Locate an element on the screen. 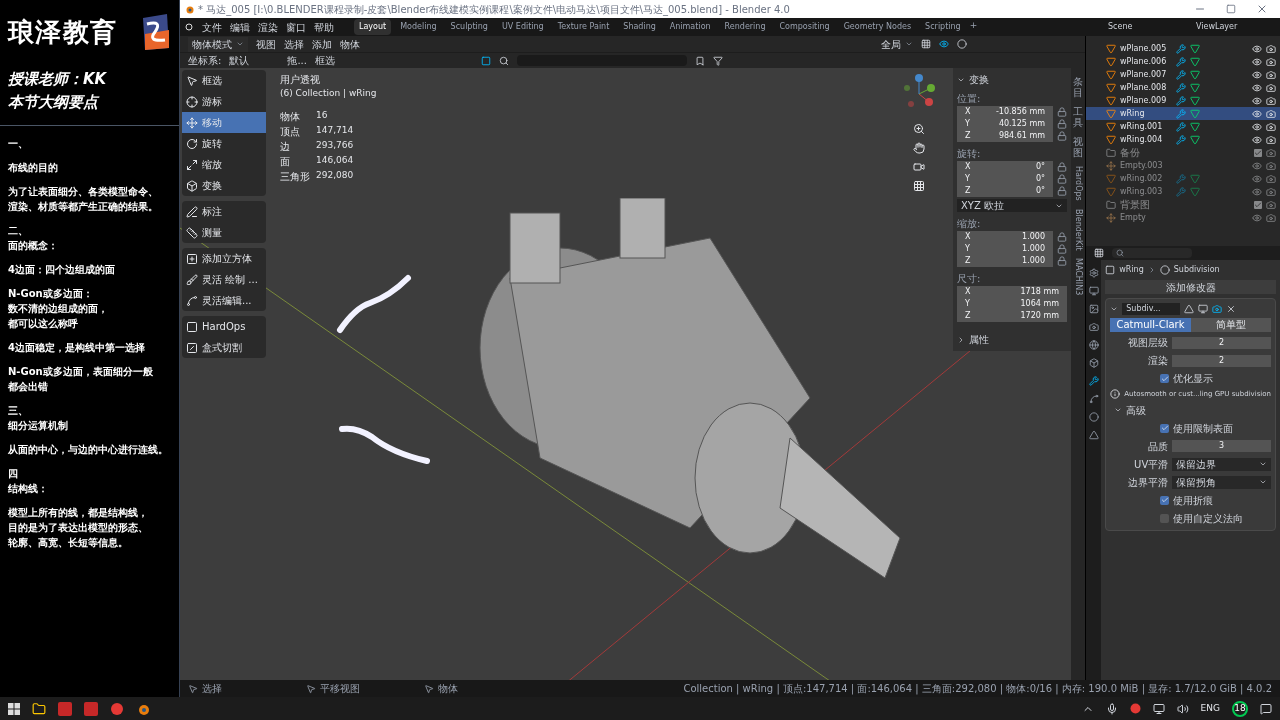 Image resolution: width=1280 pixels, height=720 pixels. number-field: 3 is located at coordinates (1221, 446).